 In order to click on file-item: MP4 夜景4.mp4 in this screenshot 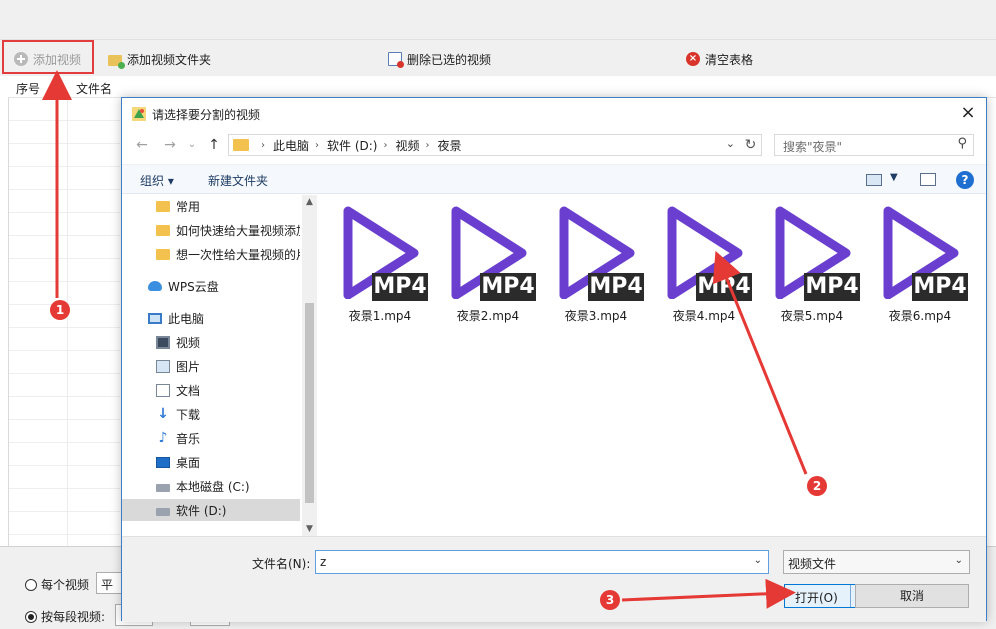, I will do `click(704, 263)`.